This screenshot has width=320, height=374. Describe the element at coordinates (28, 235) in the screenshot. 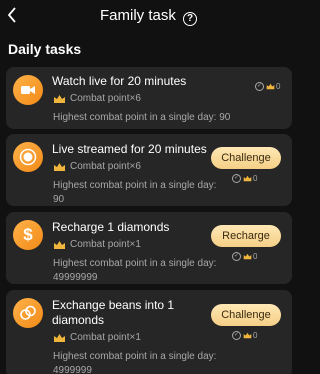

I see `dollar-icon: $` at that location.